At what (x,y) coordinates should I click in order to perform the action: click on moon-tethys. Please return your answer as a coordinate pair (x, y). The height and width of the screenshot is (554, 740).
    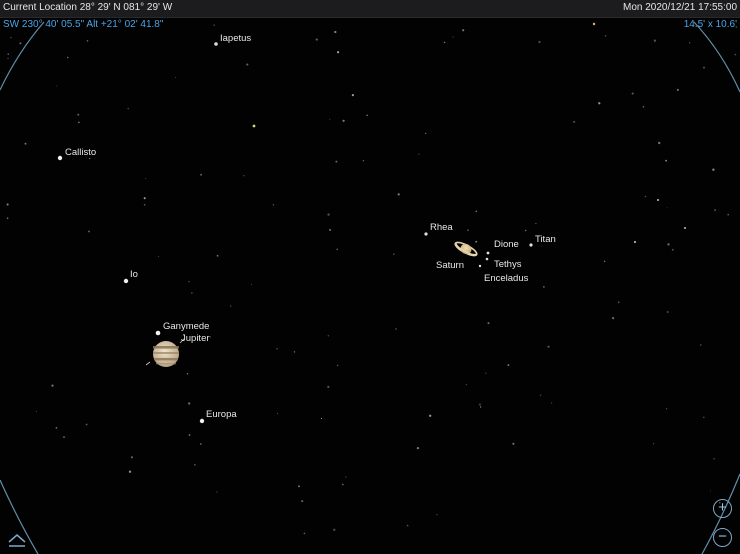
    Looking at the image, I should click on (487, 259).